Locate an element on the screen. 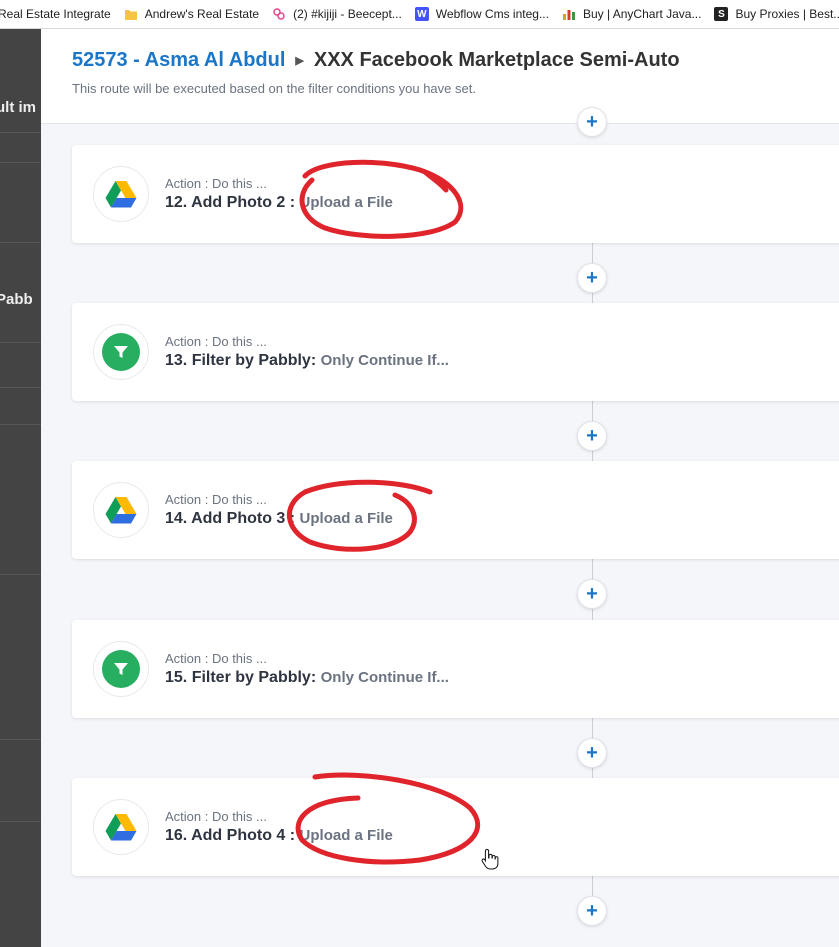 The width and height of the screenshot is (839, 947). step-heading: 16. Add Photo 4 : Upload a File is located at coordinates (279, 836).